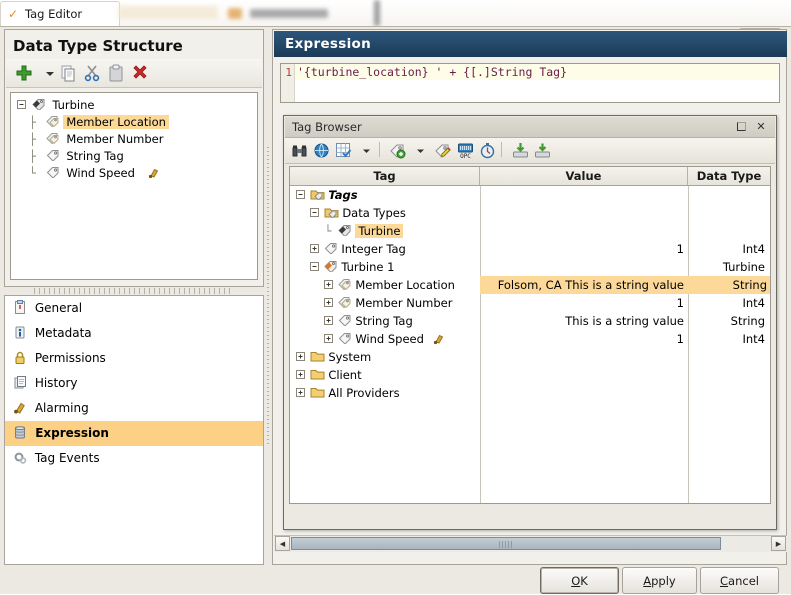  I want to click on ok-button: OK, so click(579, 580).